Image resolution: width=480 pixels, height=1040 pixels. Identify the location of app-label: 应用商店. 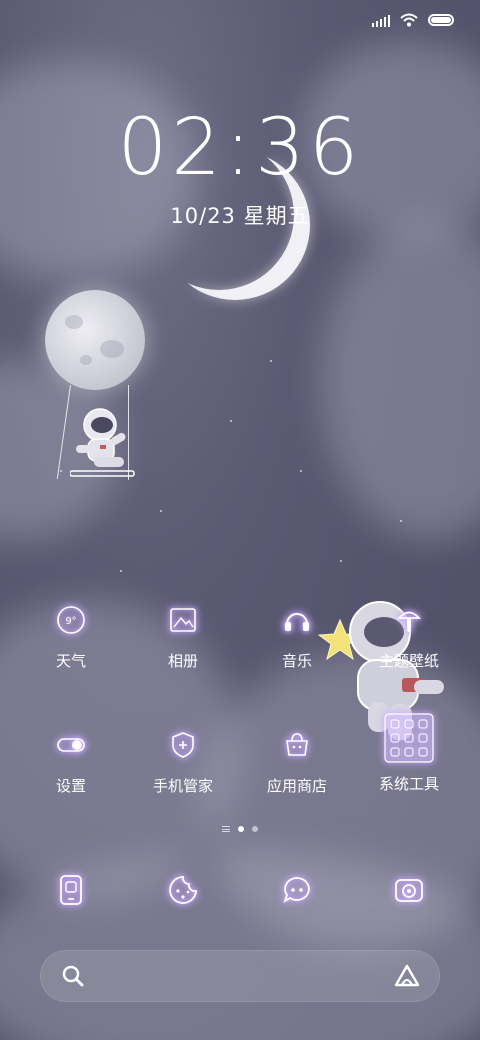
(296, 786).